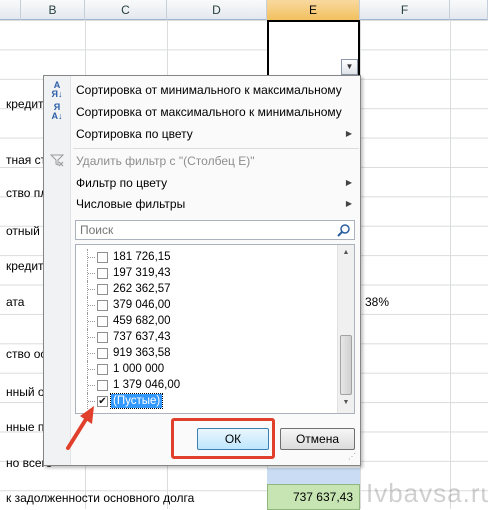 This screenshot has width=488, height=510. I want to click on row-label: ство ос, so click(26, 354).